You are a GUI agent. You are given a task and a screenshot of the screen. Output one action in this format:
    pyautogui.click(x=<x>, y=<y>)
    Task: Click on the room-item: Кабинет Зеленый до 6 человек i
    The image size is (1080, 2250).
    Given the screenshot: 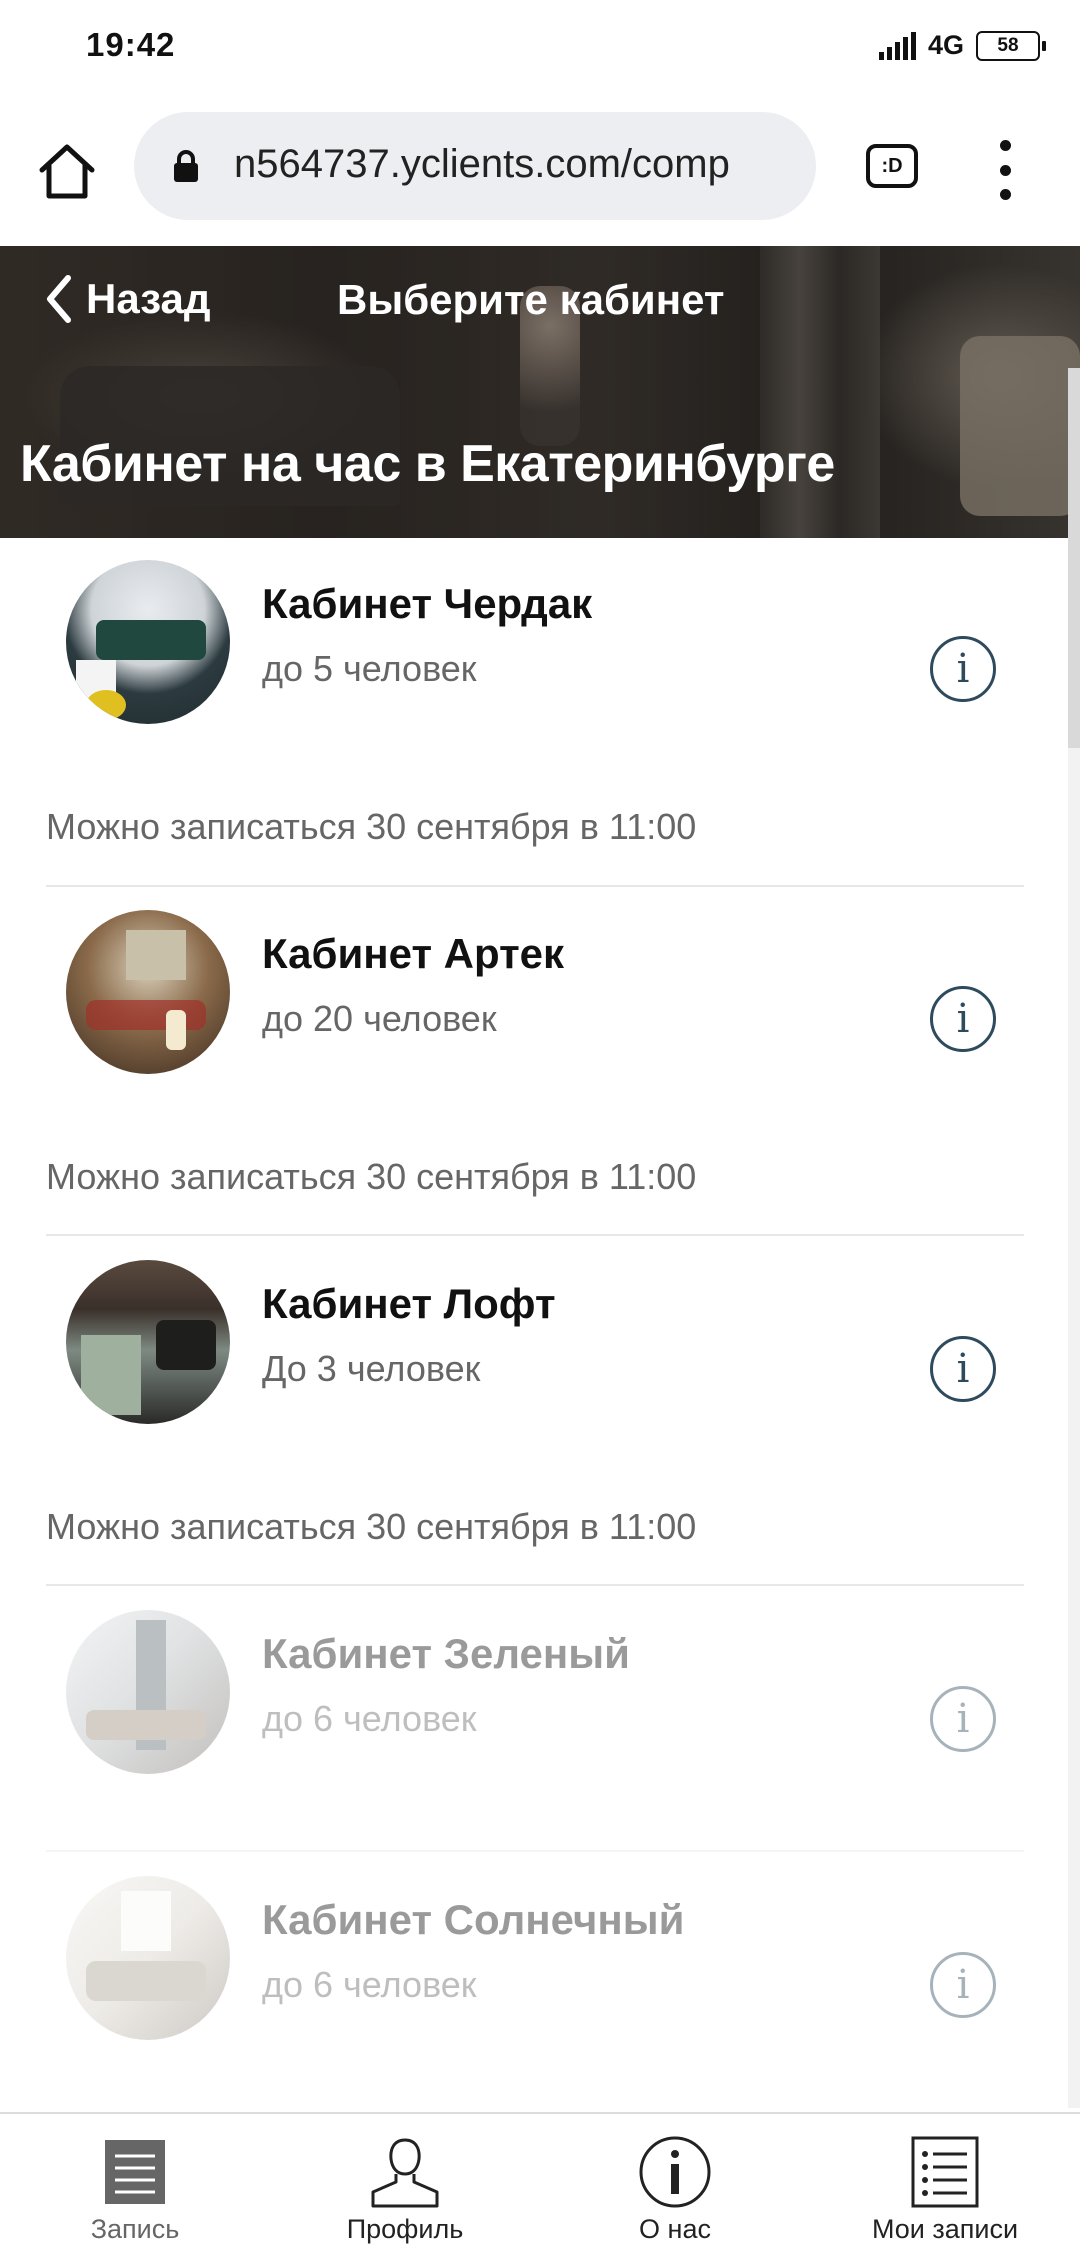 What is the action you would take?
    pyautogui.click(x=530, y=1720)
    